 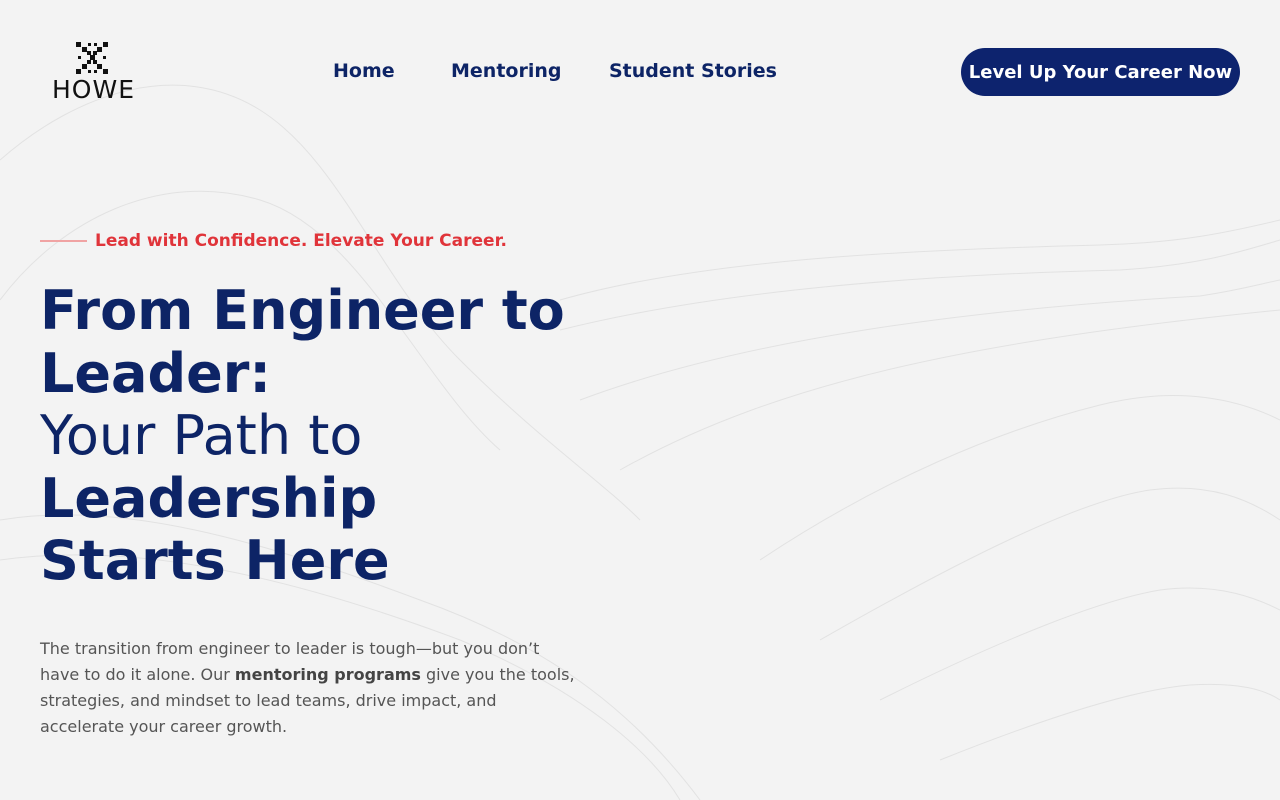 What do you see at coordinates (364, 71) in the screenshot?
I see `nav-item-home: Home` at bounding box center [364, 71].